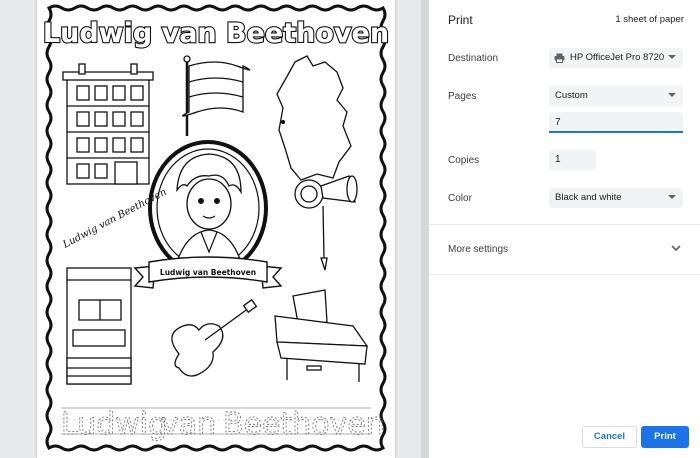 This screenshot has width=700, height=458. Describe the element at coordinates (588, 197) in the screenshot. I see `color-value: Black and white` at that location.